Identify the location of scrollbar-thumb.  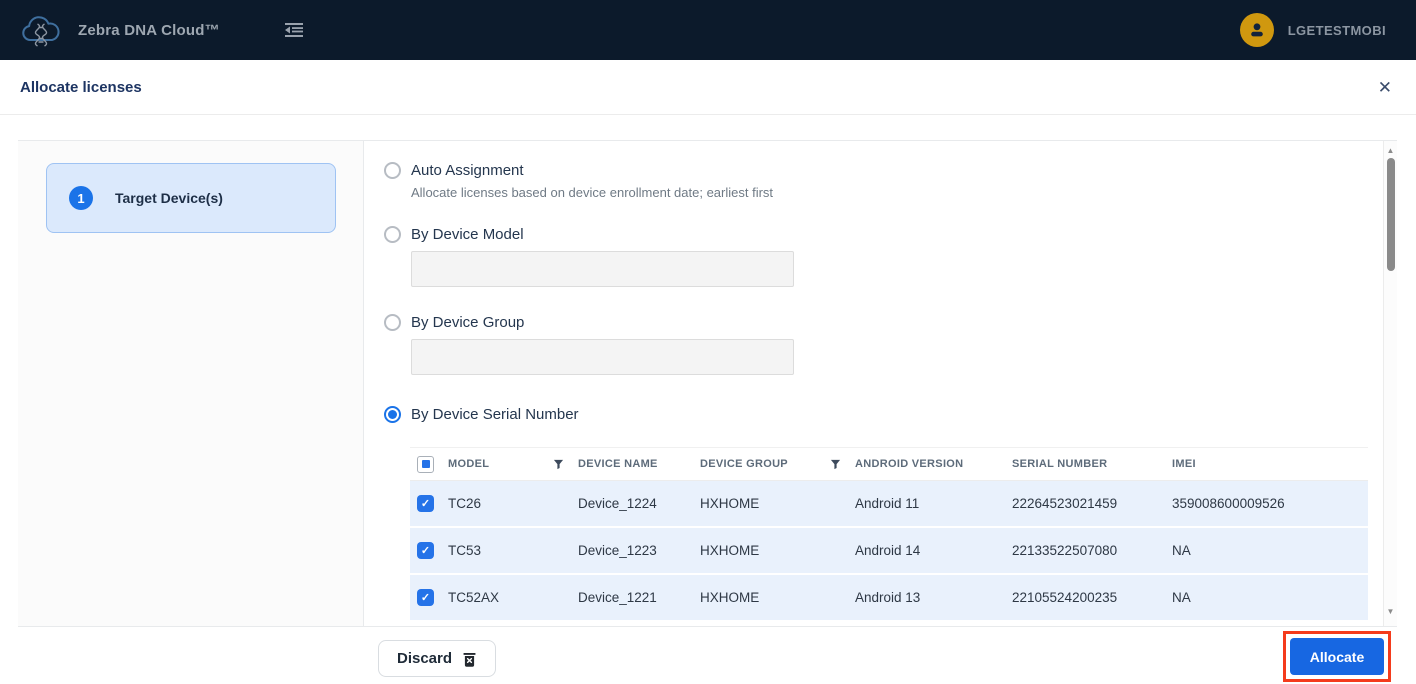
(1391, 214).